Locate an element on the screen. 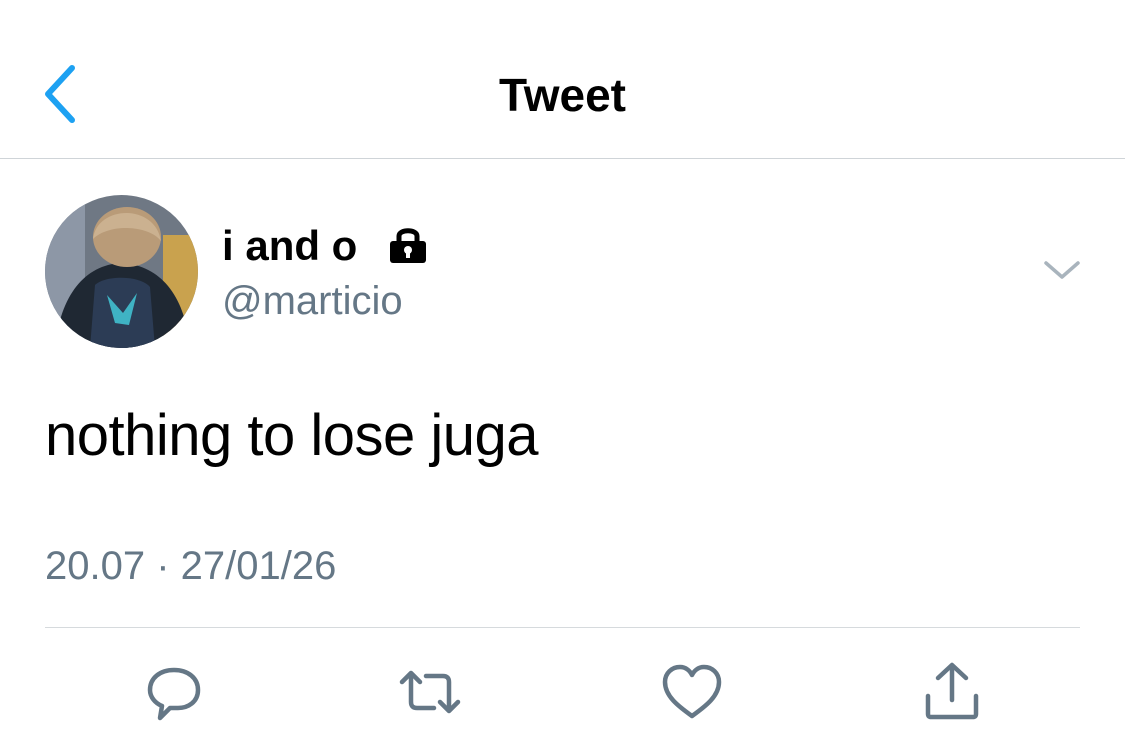 The image size is (1125, 744). like-button is located at coordinates (692, 692).